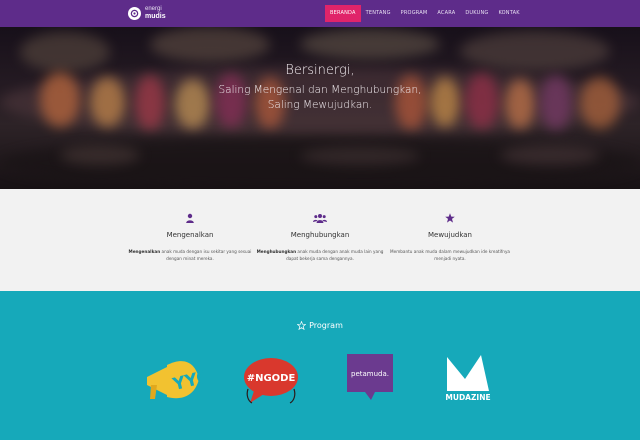 The height and width of the screenshot is (440, 640). I want to click on program-heading-text: Program, so click(326, 325).